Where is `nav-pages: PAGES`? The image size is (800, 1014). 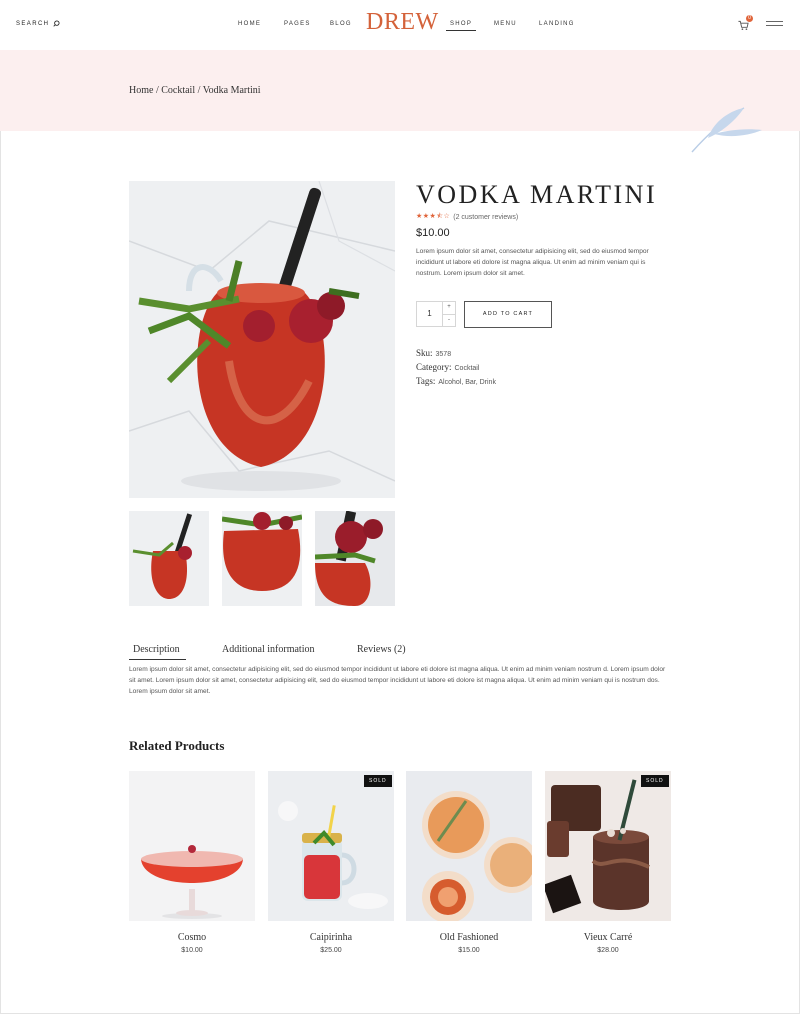
nav-pages: PAGES is located at coordinates (297, 24).